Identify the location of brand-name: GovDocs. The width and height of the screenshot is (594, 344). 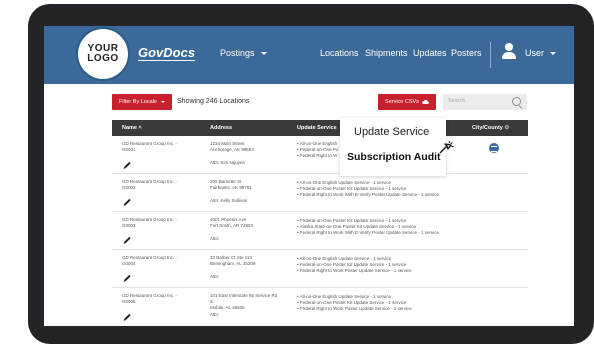
(166, 52).